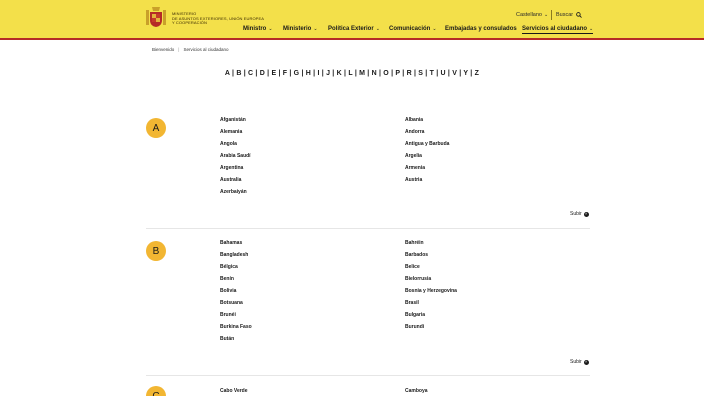  What do you see at coordinates (431, 291) in the screenshot?
I see `country-link: Bosnia y Herzegovina` at bounding box center [431, 291].